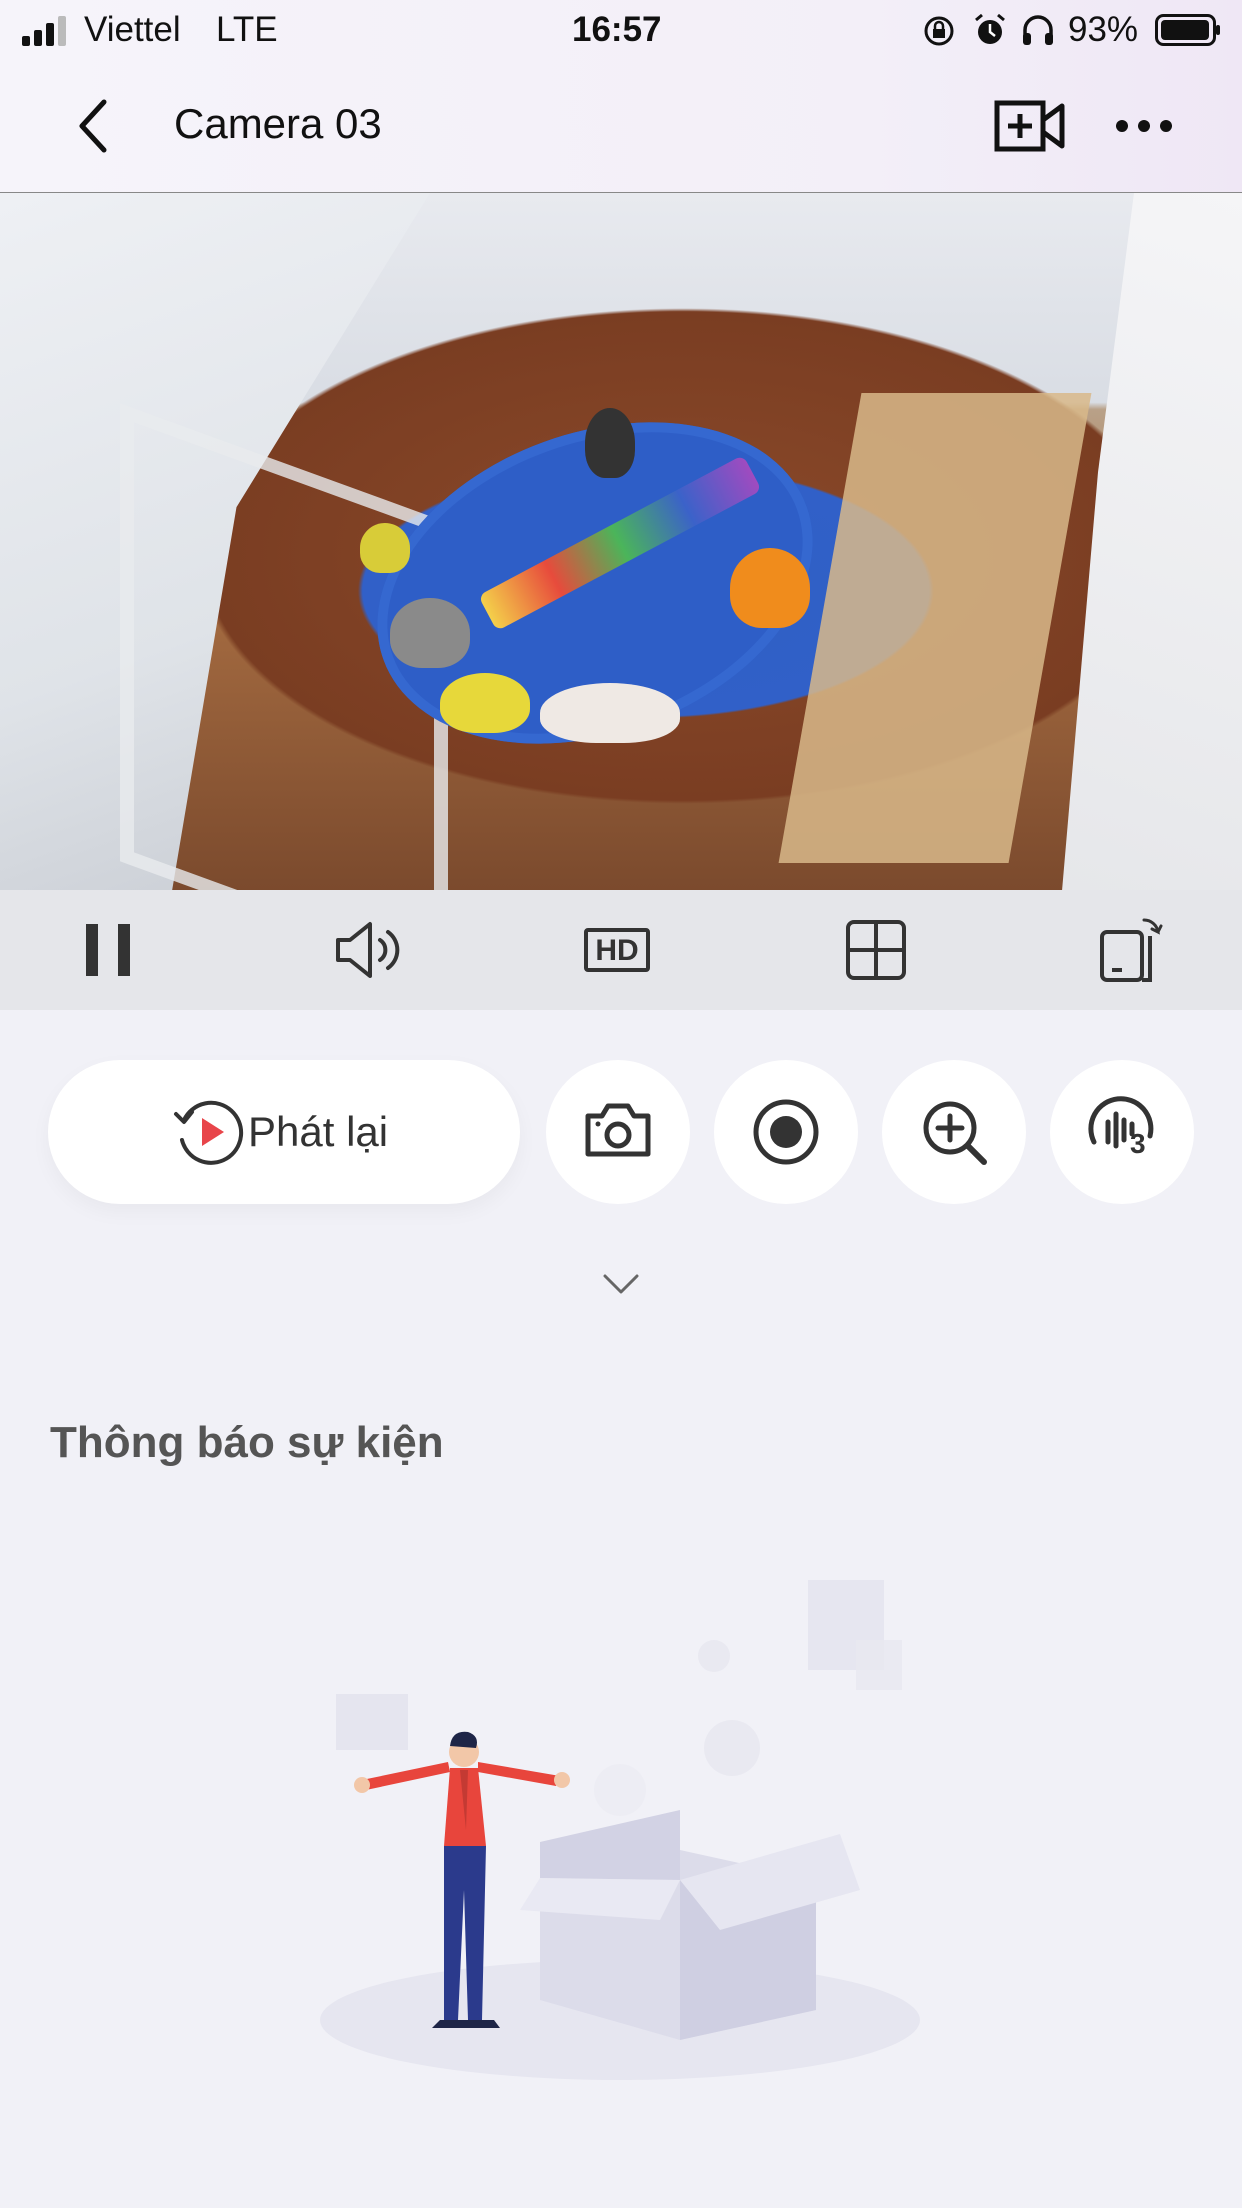 The image size is (1242, 2208). I want to click on snapshot-icon, so click(618, 1130).